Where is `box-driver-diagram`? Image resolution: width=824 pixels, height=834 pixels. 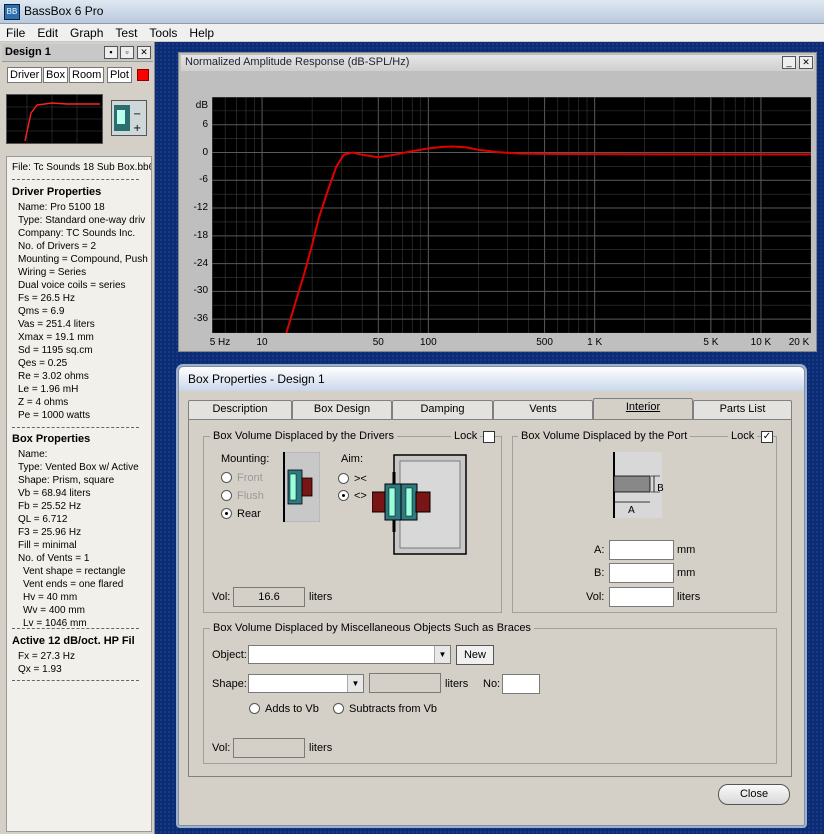
box-driver-diagram is located at coordinates (419, 504).